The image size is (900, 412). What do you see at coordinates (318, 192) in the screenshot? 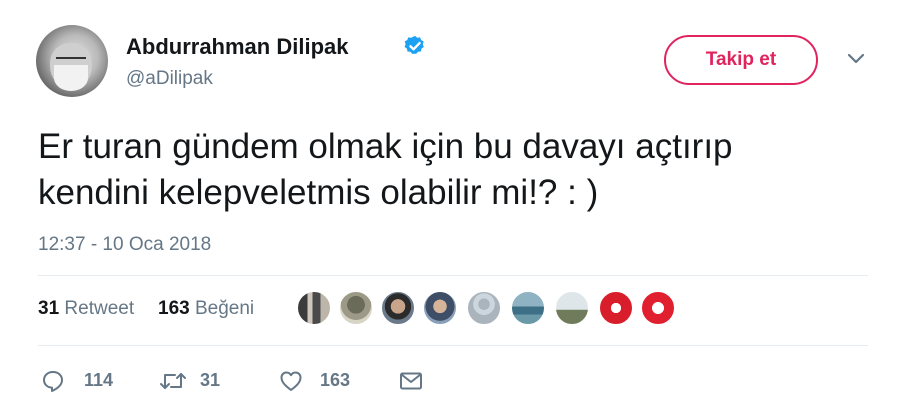
I see `tweet-text-line: kendini kelepveletmis olabilir mi!? : )` at bounding box center [318, 192].